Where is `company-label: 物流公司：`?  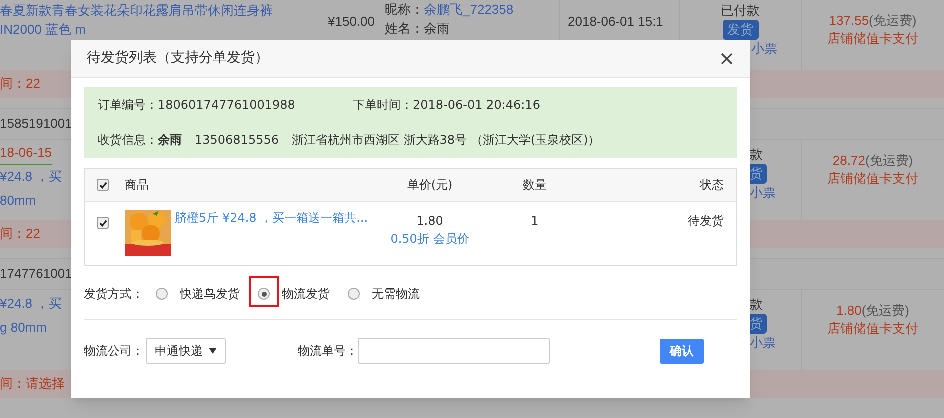 company-label: 物流公司： is located at coordinates (114, 351).